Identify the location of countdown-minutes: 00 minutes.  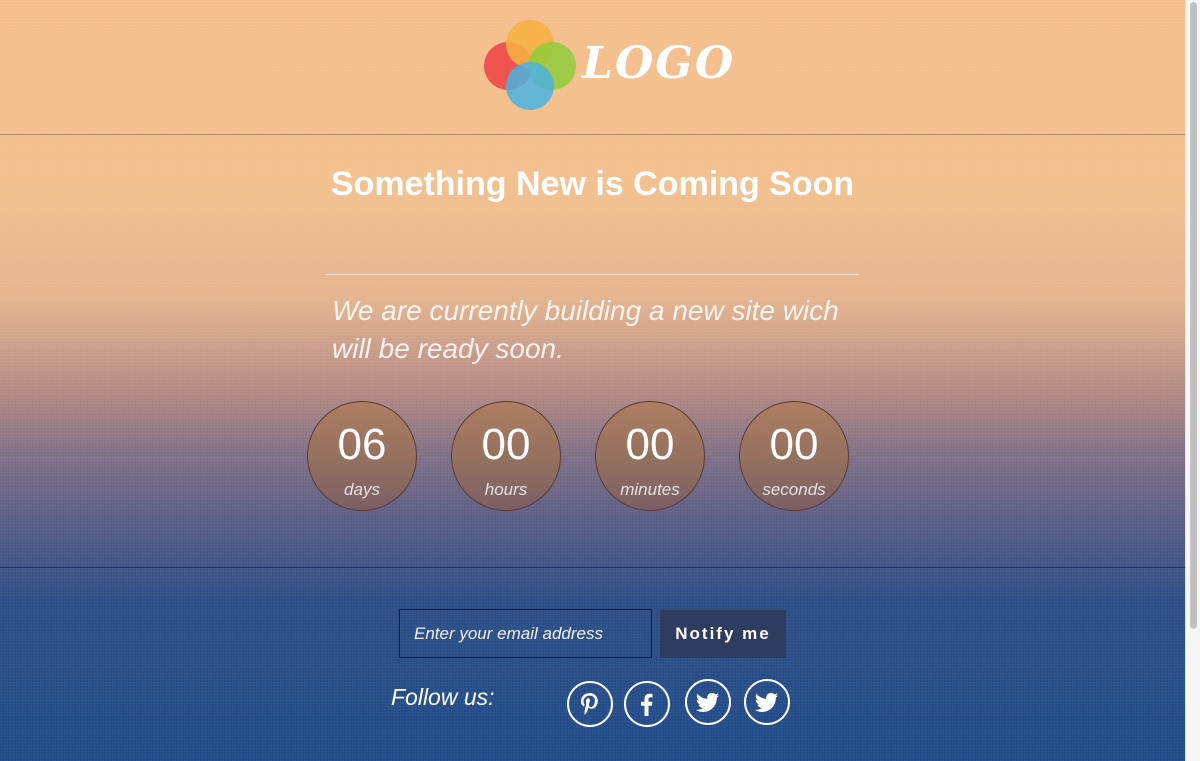
(650, 456).